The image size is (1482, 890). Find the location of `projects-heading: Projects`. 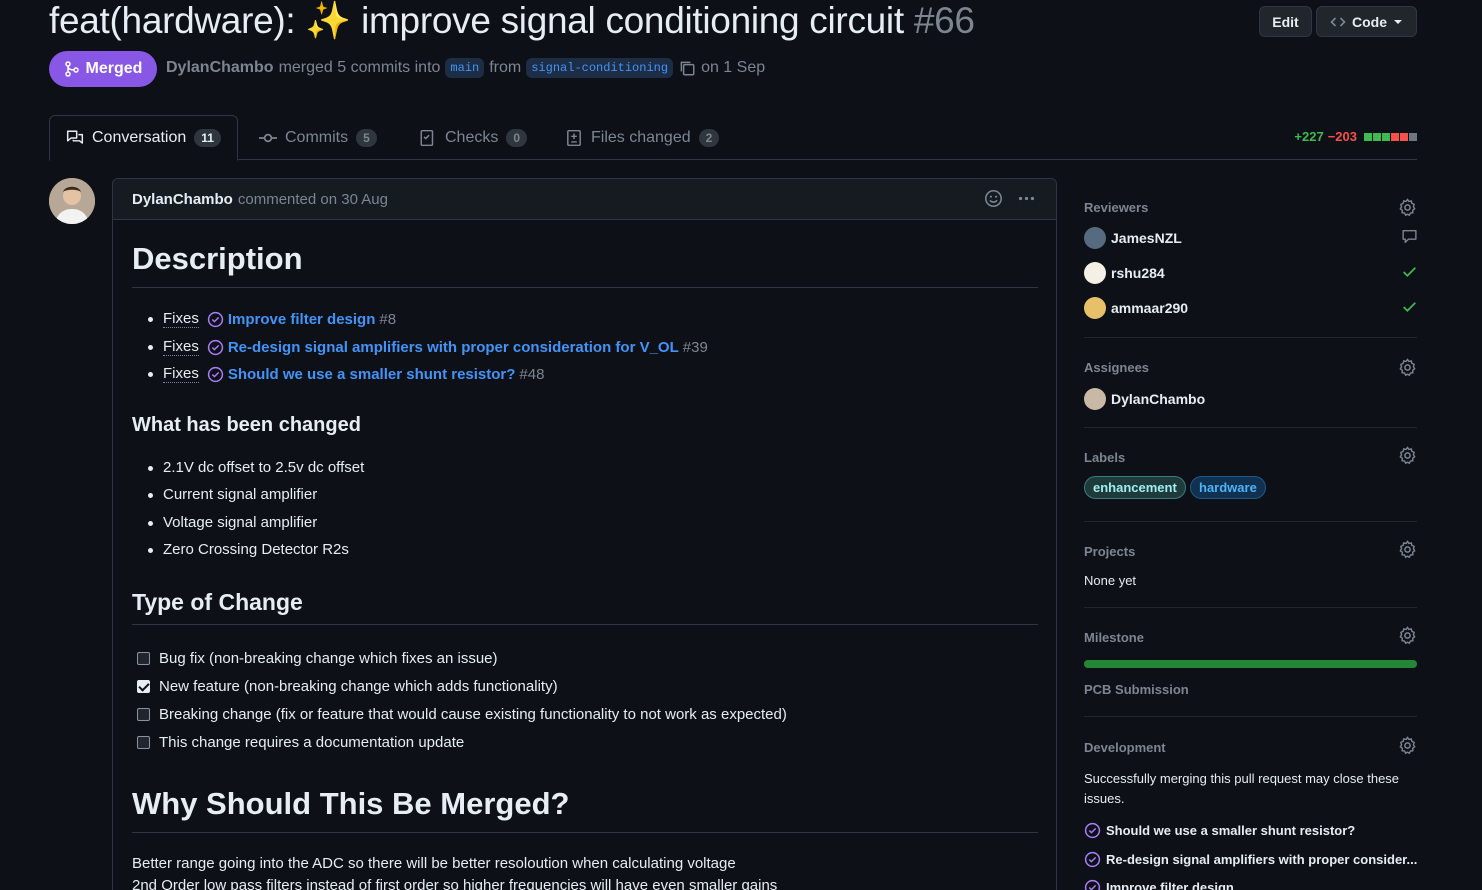

projects-heading: Projects is located at coordinates (1109, 551).